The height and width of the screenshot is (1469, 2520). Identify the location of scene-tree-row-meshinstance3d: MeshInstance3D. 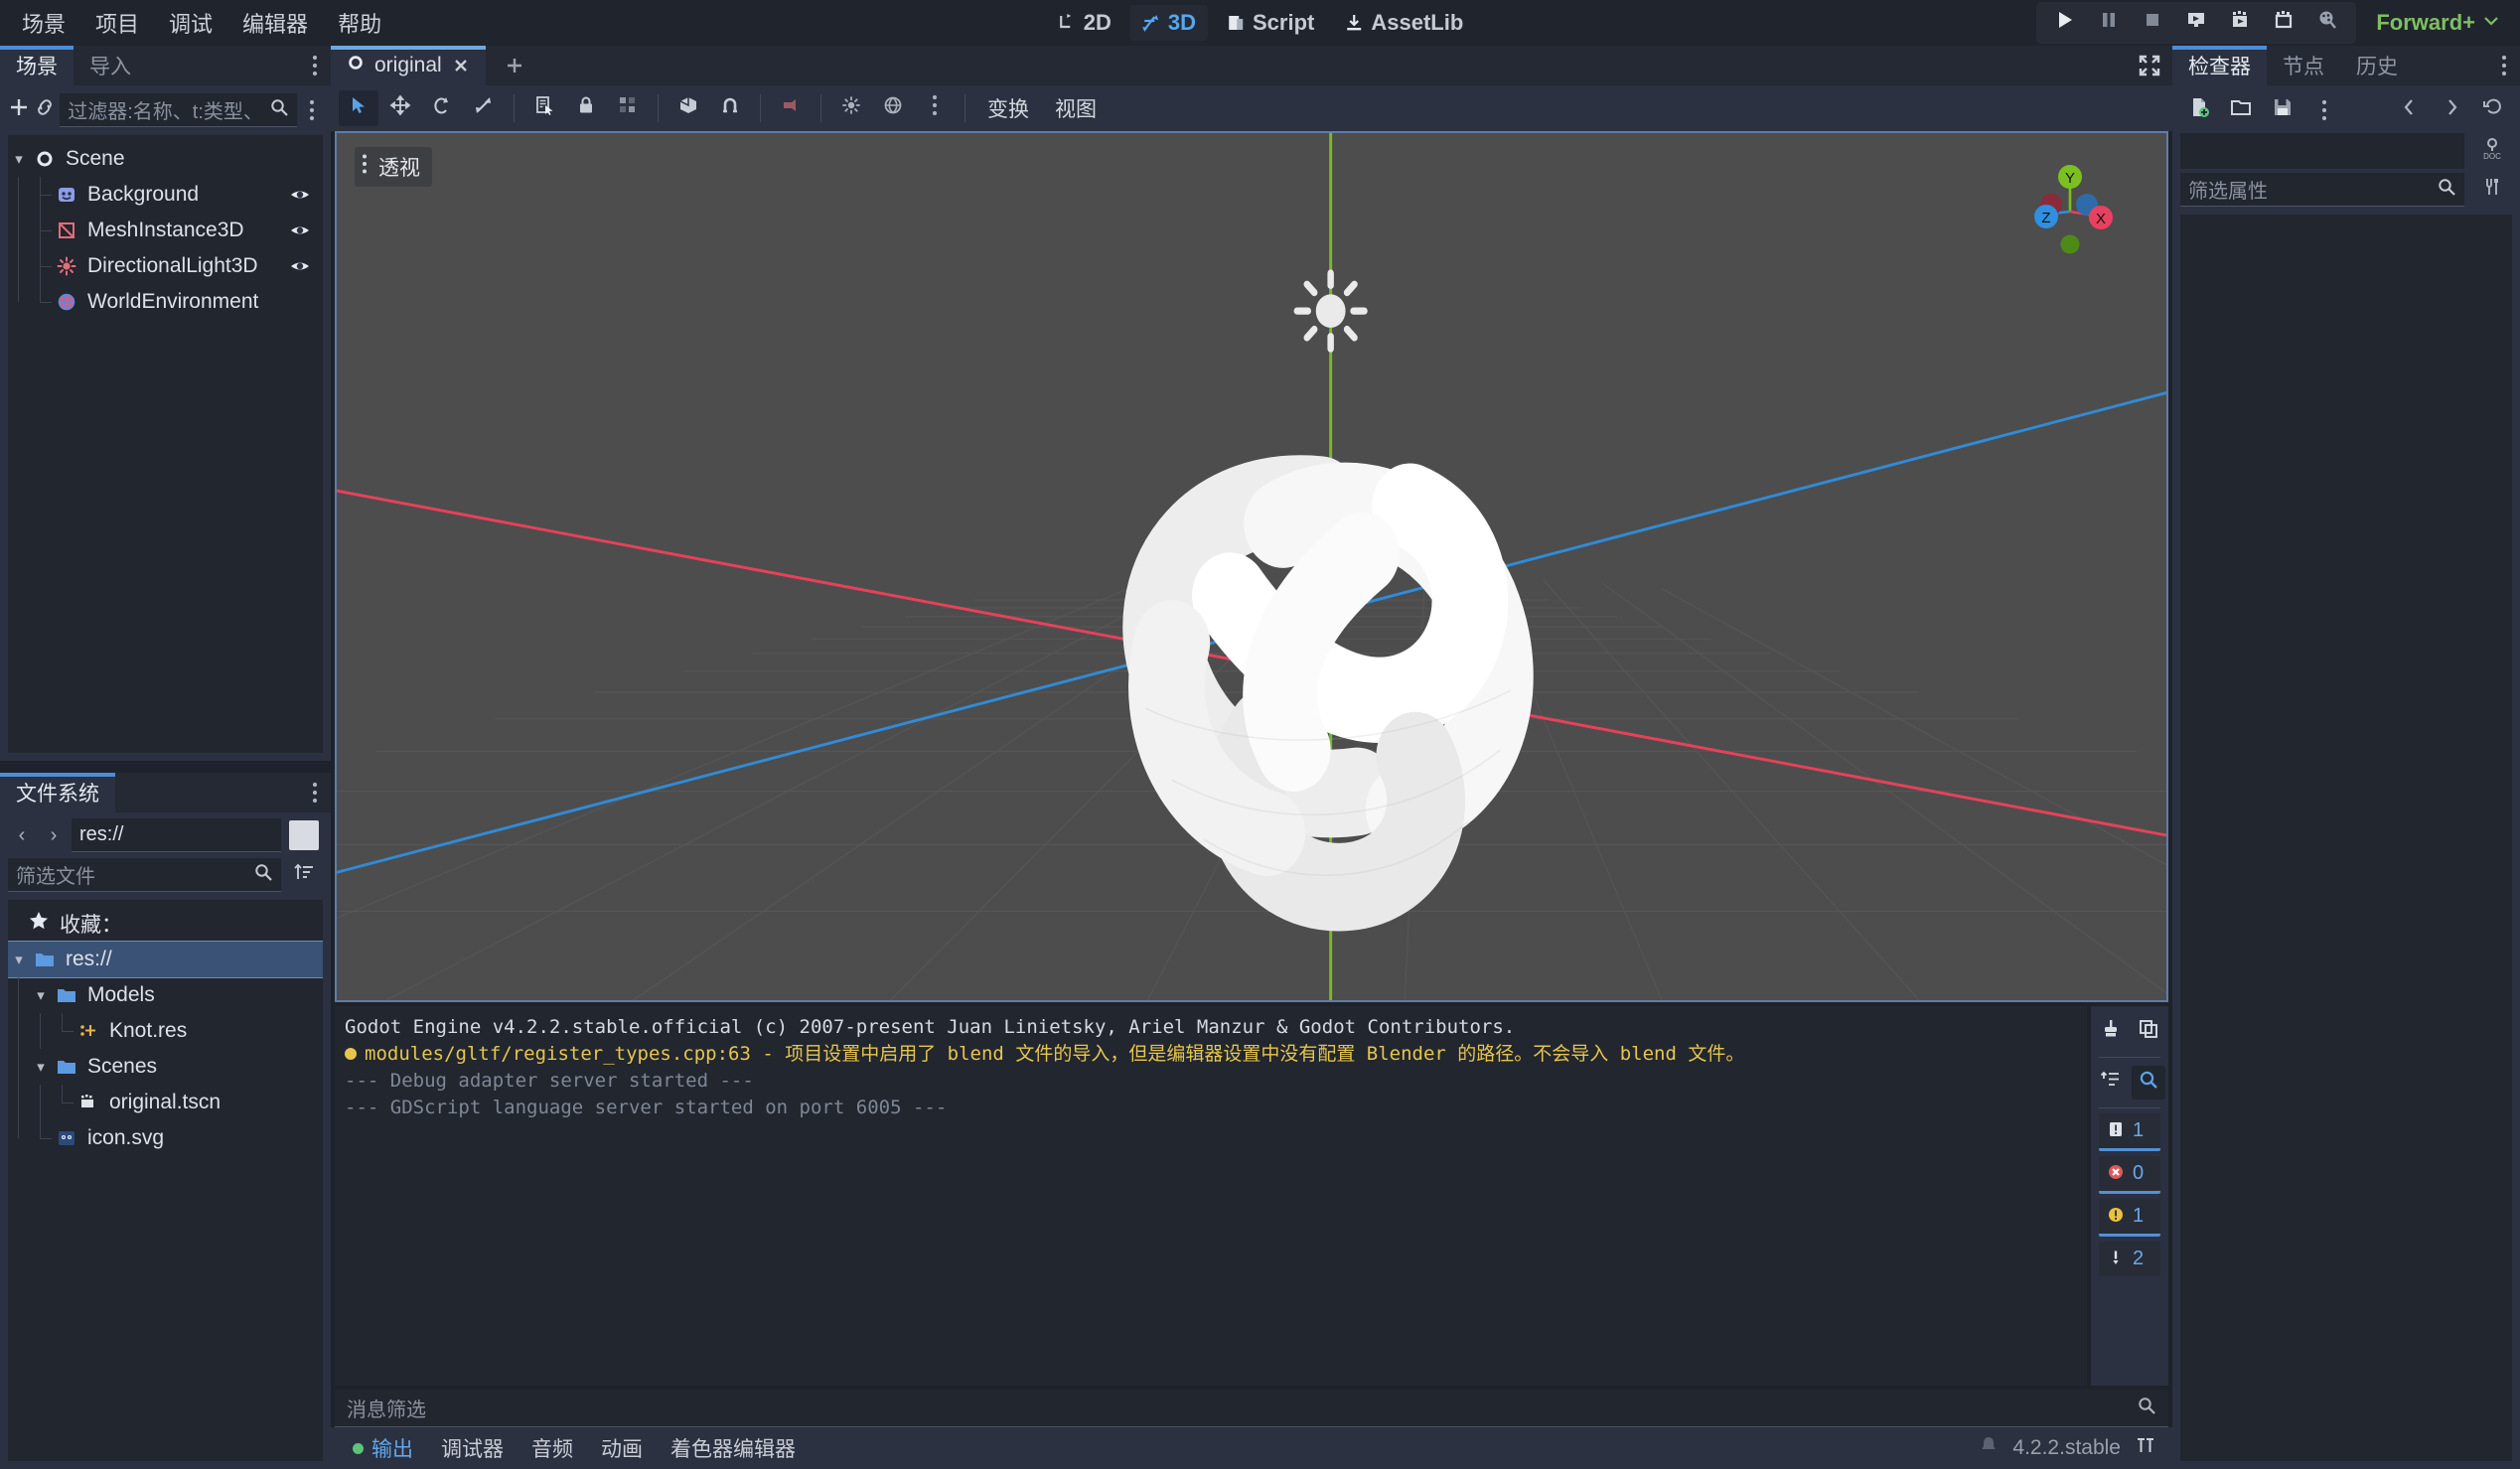
(165, 230).